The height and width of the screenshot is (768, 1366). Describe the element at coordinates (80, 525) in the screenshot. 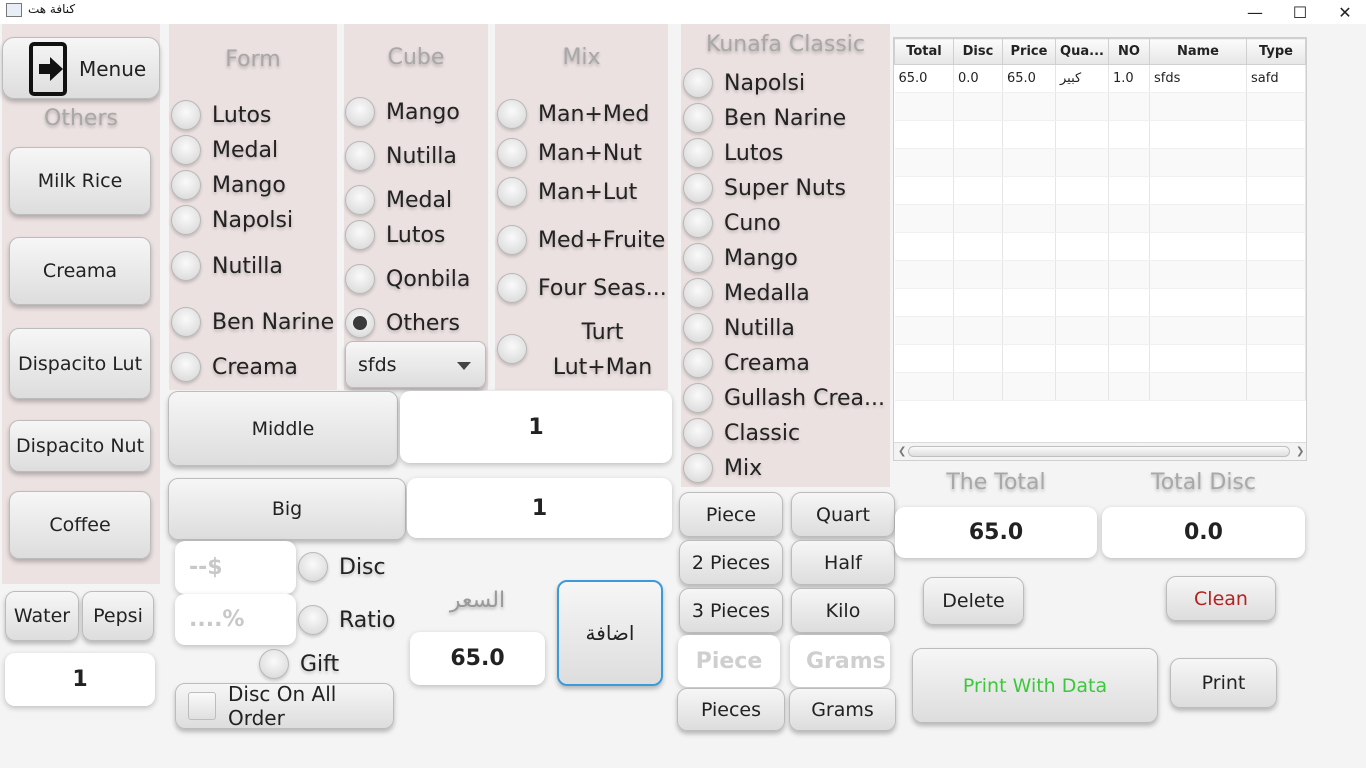

I see `coffee-button: Coffee` at that location.